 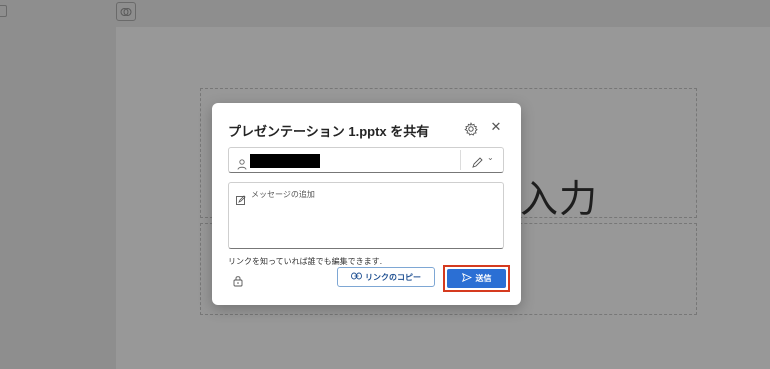 I want to click on close-icon: ✕, so click(x=496, y=128).